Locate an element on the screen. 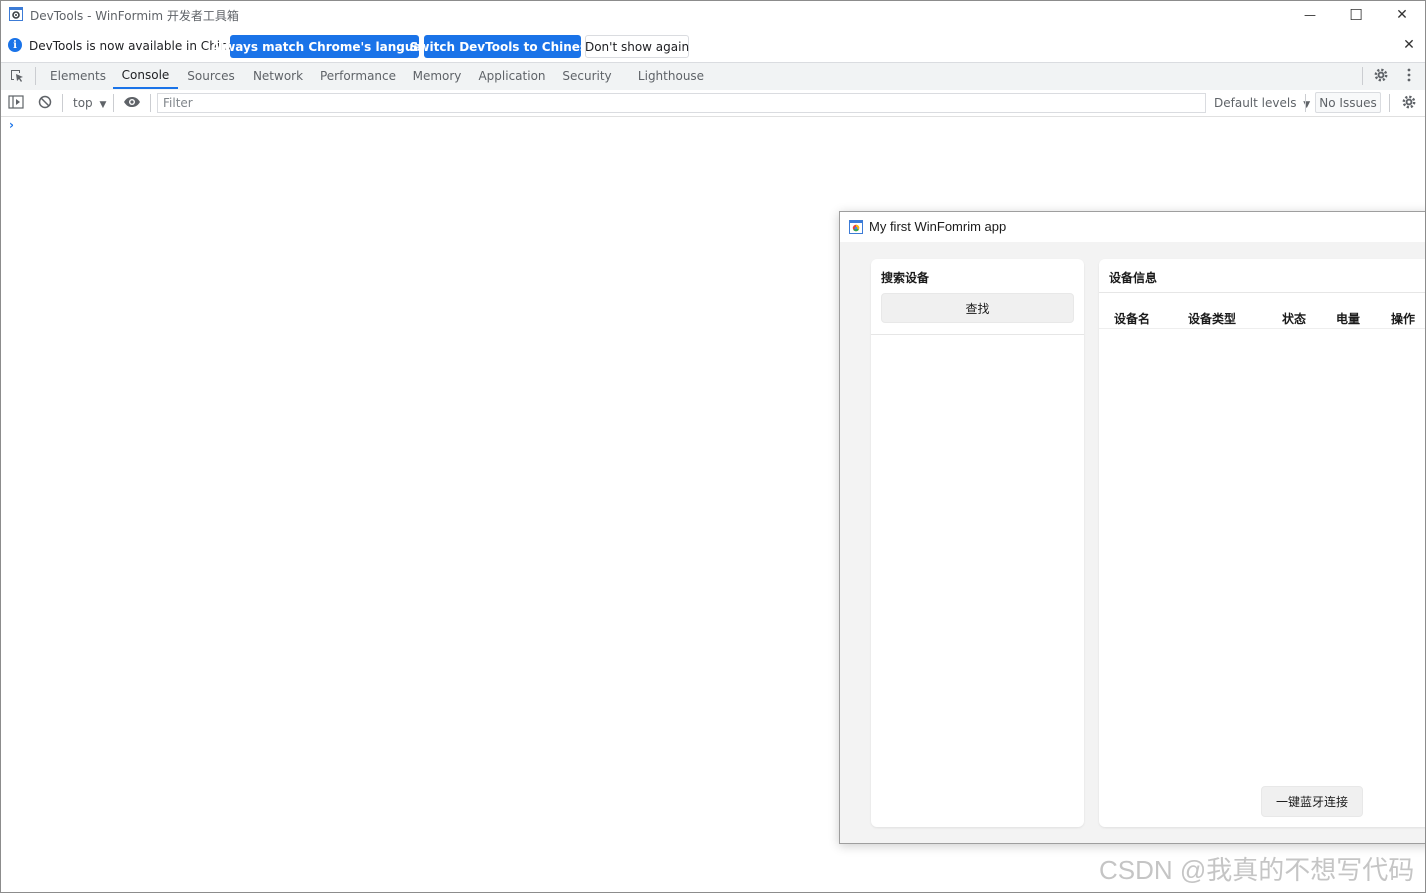 The height and width of the screenshot is (893, 1426). search-devices-title: 搜索设备 is located at coordinates (905, 278).